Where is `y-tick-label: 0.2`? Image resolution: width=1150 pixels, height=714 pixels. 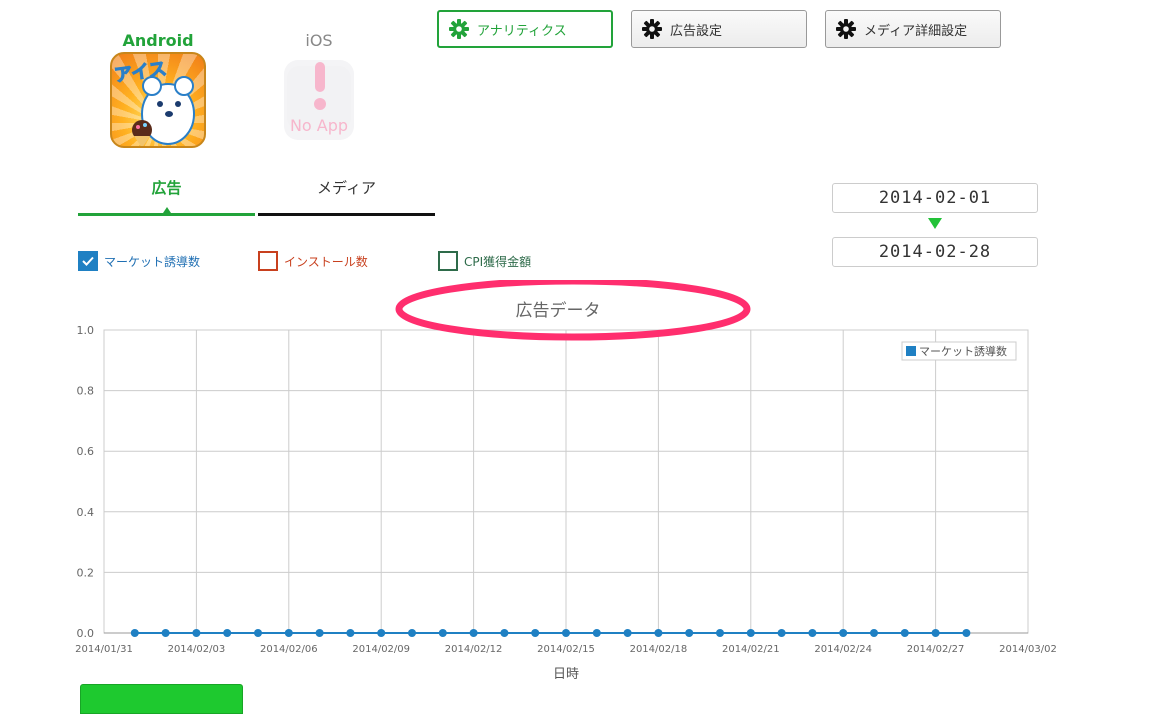
y-tick-label: 0.2 is located at coordinates (86, 572).